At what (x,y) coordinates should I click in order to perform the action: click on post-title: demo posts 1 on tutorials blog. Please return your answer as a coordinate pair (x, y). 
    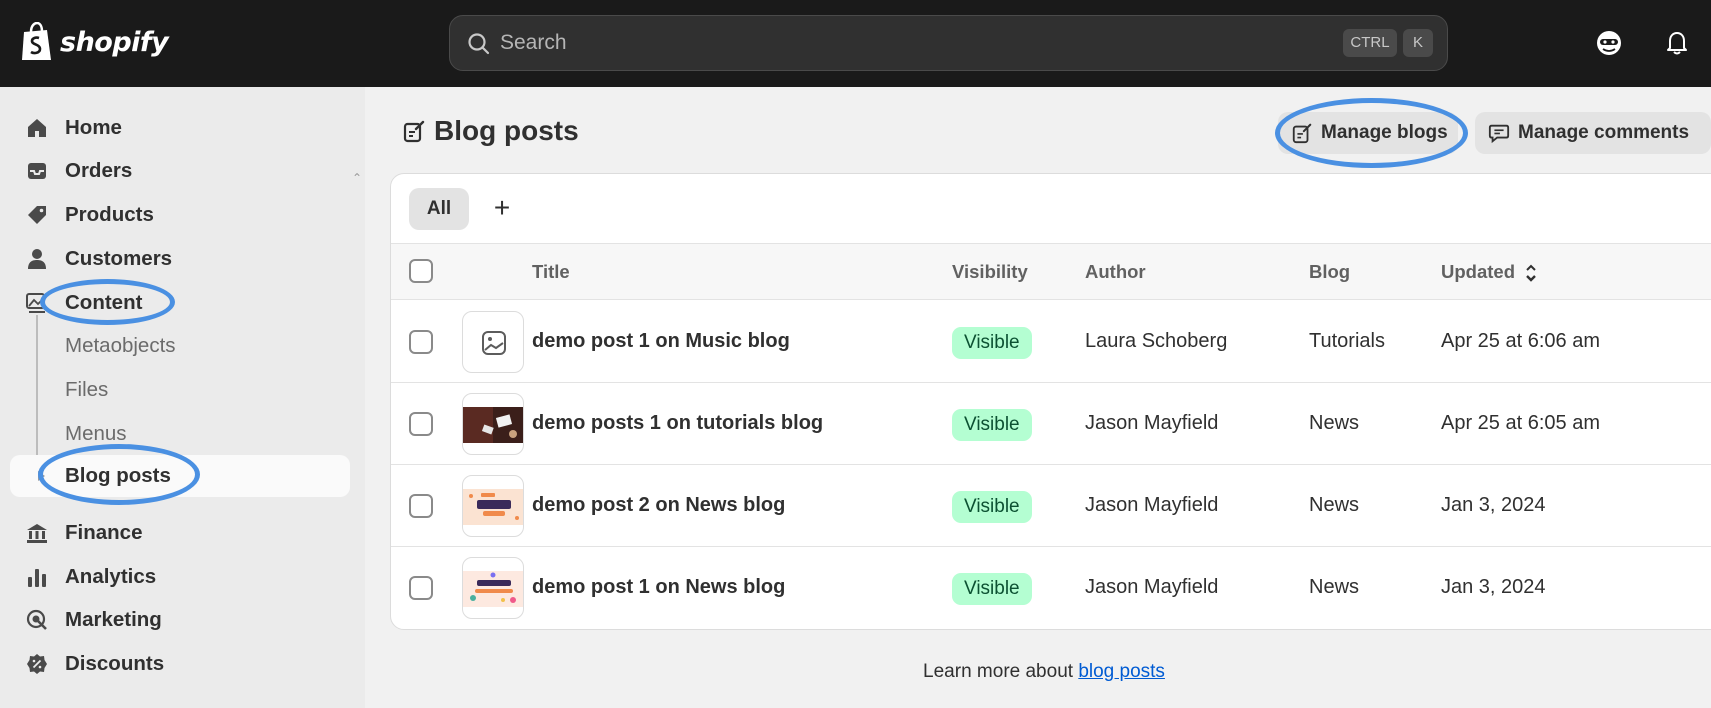
    Looking at the image, I should click on (677, 423).